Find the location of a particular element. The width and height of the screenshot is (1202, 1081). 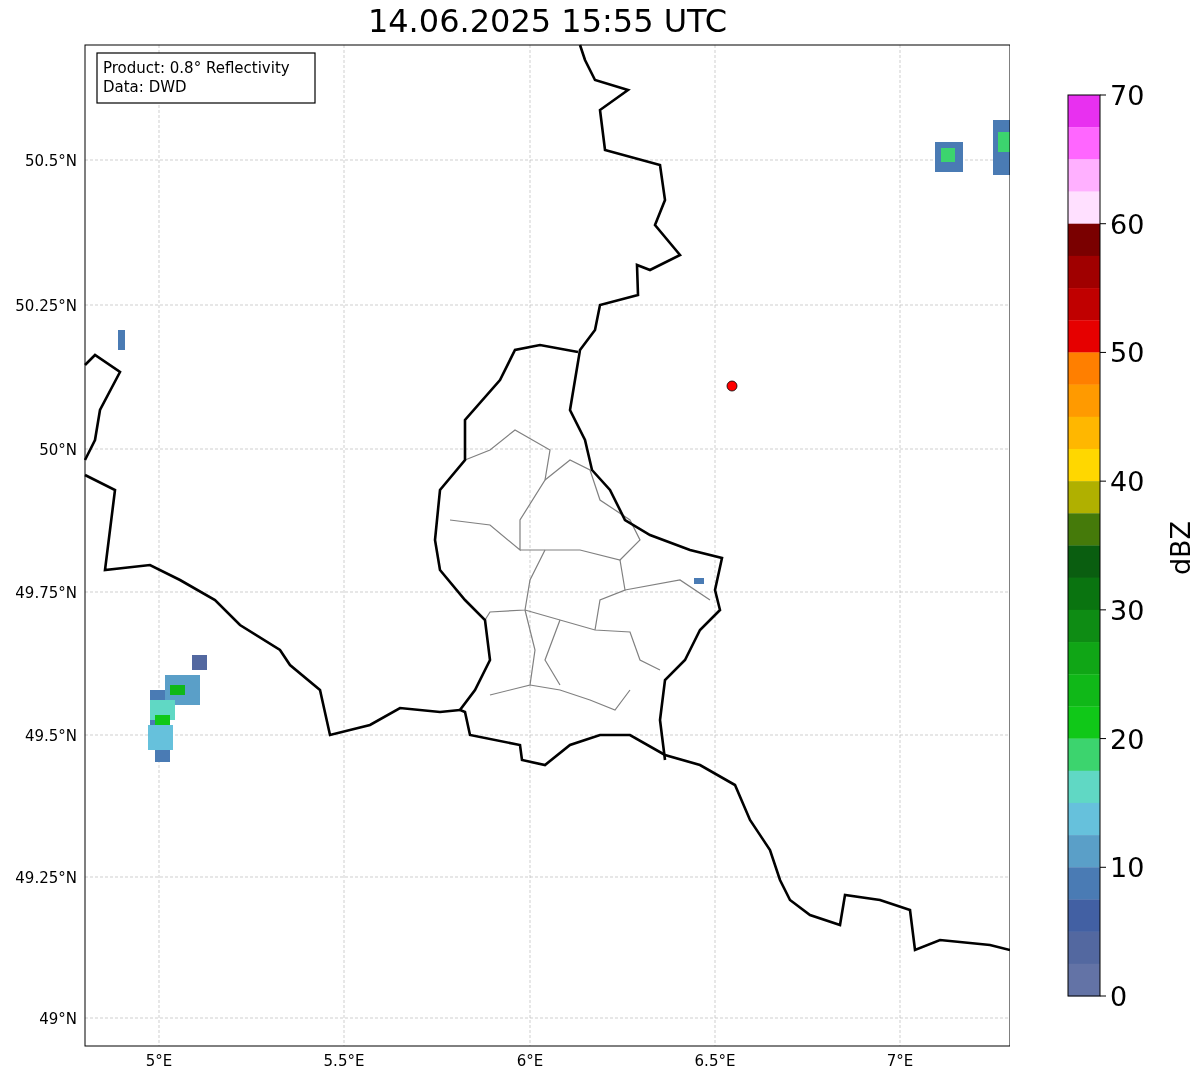

axis-tick-label: 6.5°E is located at coordinates (715, 1061).